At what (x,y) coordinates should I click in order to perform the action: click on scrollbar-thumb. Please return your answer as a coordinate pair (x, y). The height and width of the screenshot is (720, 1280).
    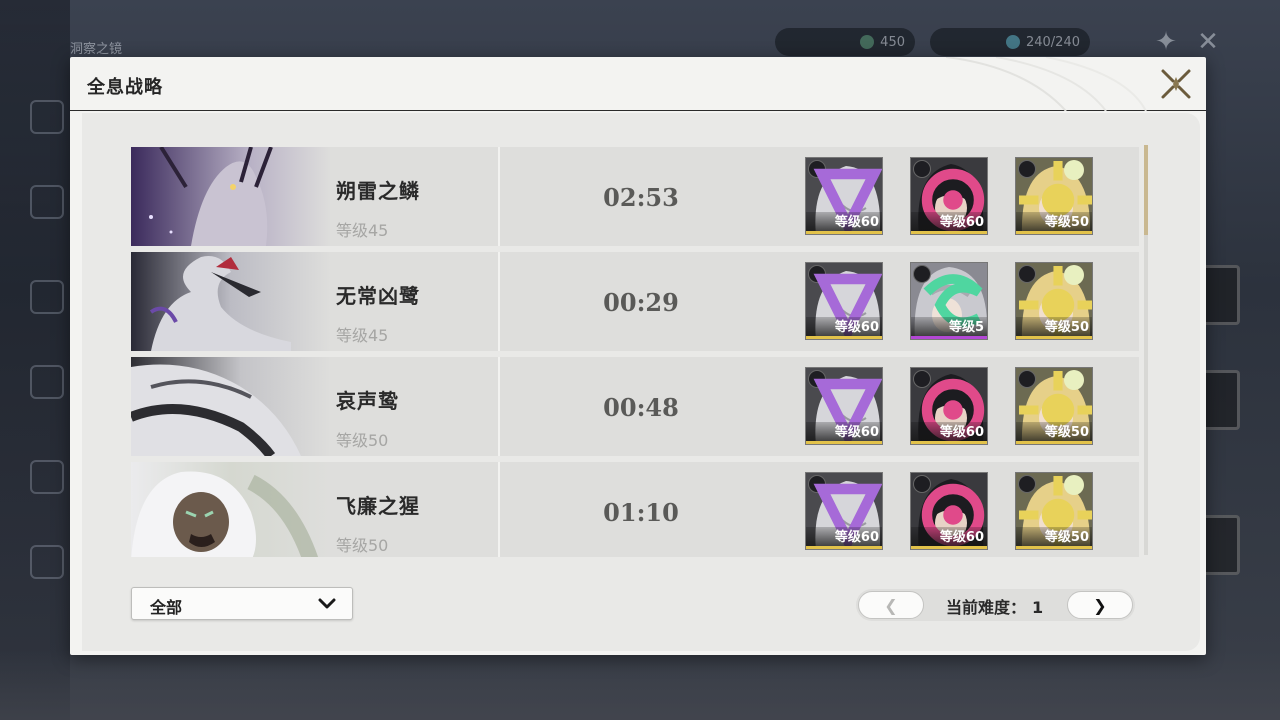
    Looking at the image, I should click on (1146, 190).